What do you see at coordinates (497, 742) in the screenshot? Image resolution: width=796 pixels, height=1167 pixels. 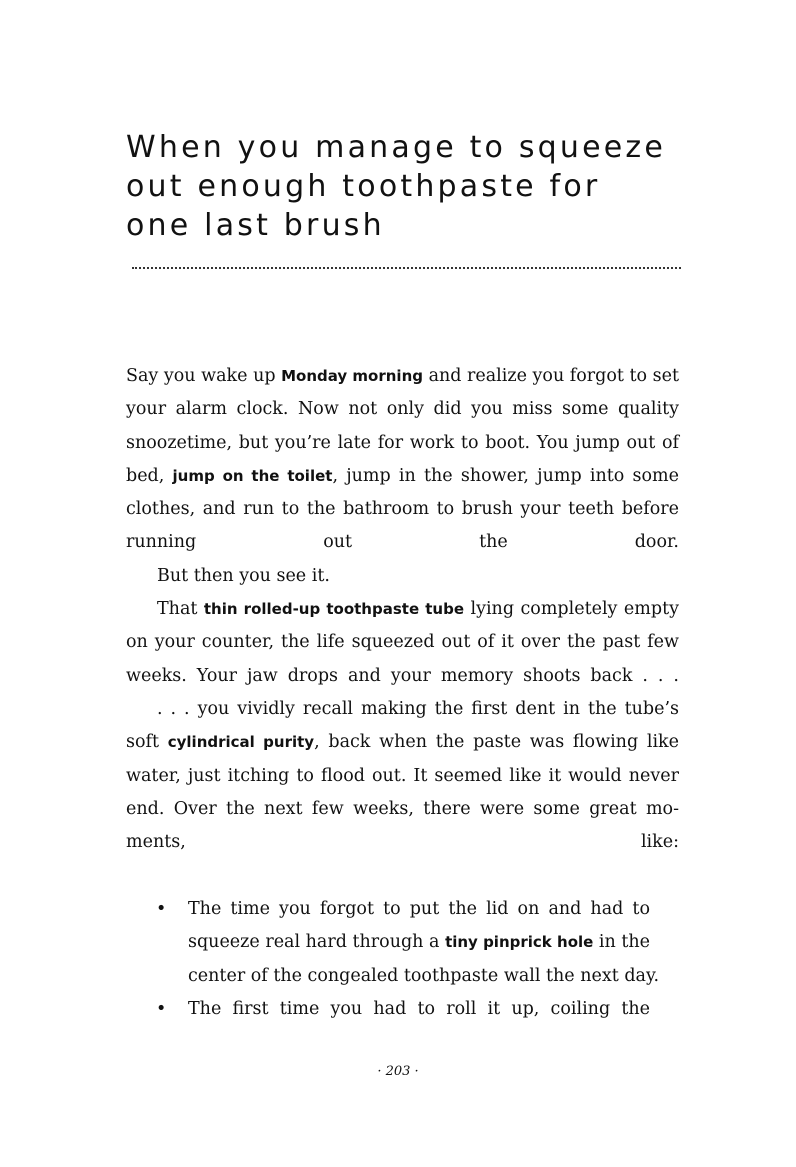 I see `text-segment: , back when the paste was flowing like` at bounding box center [497, 742].